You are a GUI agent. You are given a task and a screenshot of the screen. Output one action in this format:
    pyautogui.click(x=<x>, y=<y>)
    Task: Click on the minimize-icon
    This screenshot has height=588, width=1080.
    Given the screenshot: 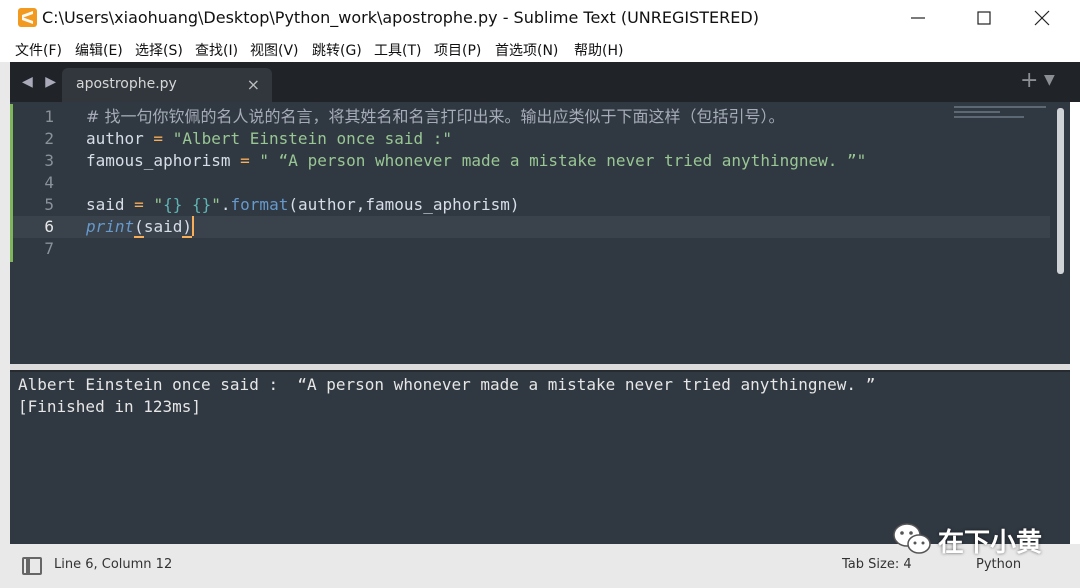 What is the action you would take?
    pyautogui.click(x=918, y=18)
    